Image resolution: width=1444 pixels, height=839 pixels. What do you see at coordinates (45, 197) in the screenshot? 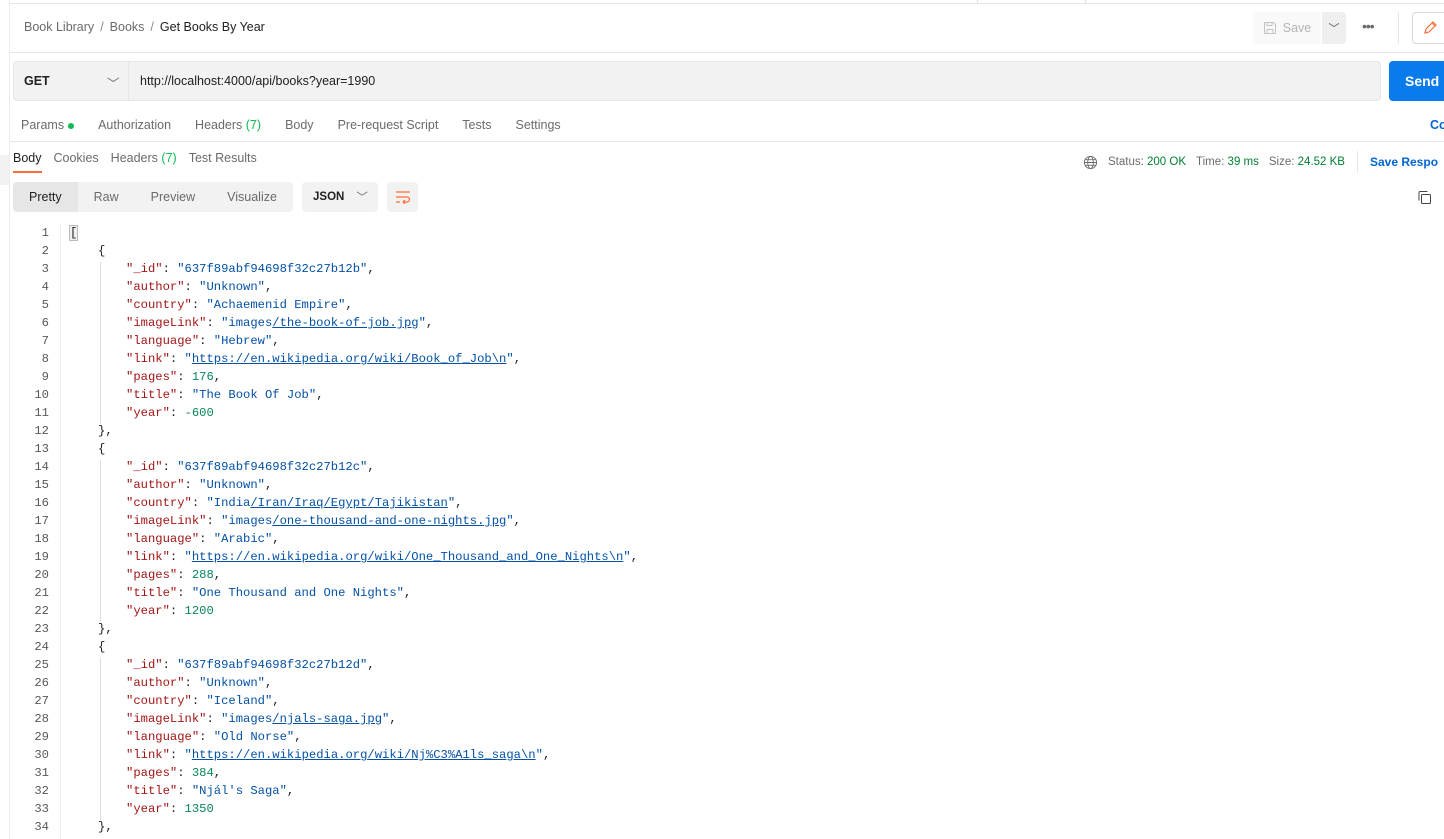
I see `view-pretty: Pretty` at bounding box center [45, 197].